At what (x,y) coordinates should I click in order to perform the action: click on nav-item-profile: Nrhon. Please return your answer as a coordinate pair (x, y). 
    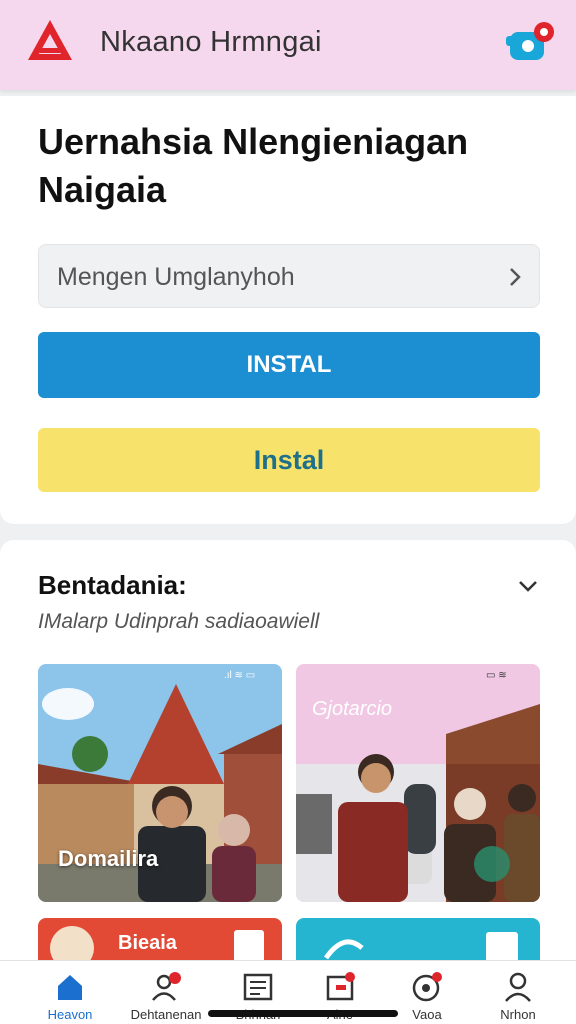
    Looking at the image, I should click on (518, 992).